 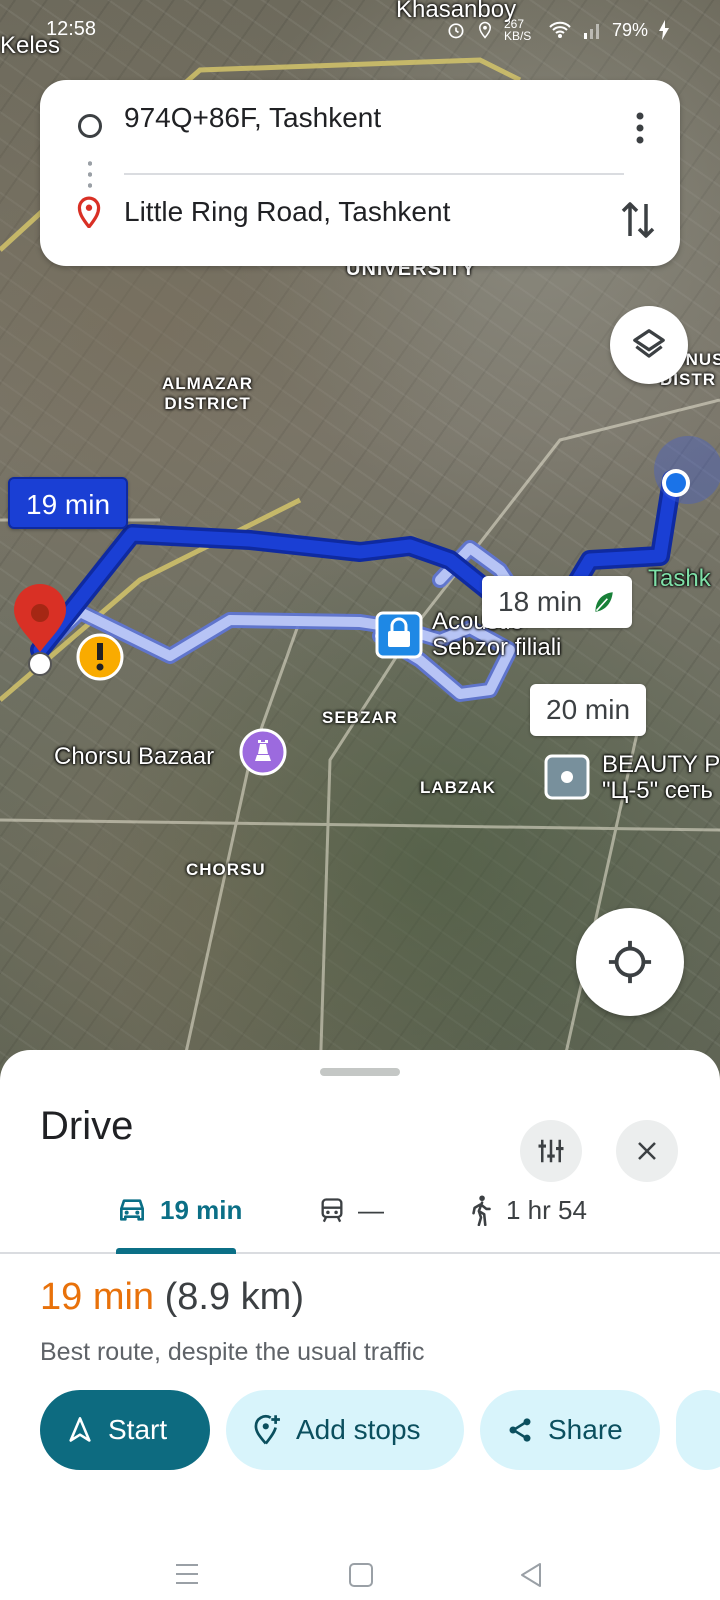 I want to click on network-speed: 267 KB/S, so click(x=517, y=30).